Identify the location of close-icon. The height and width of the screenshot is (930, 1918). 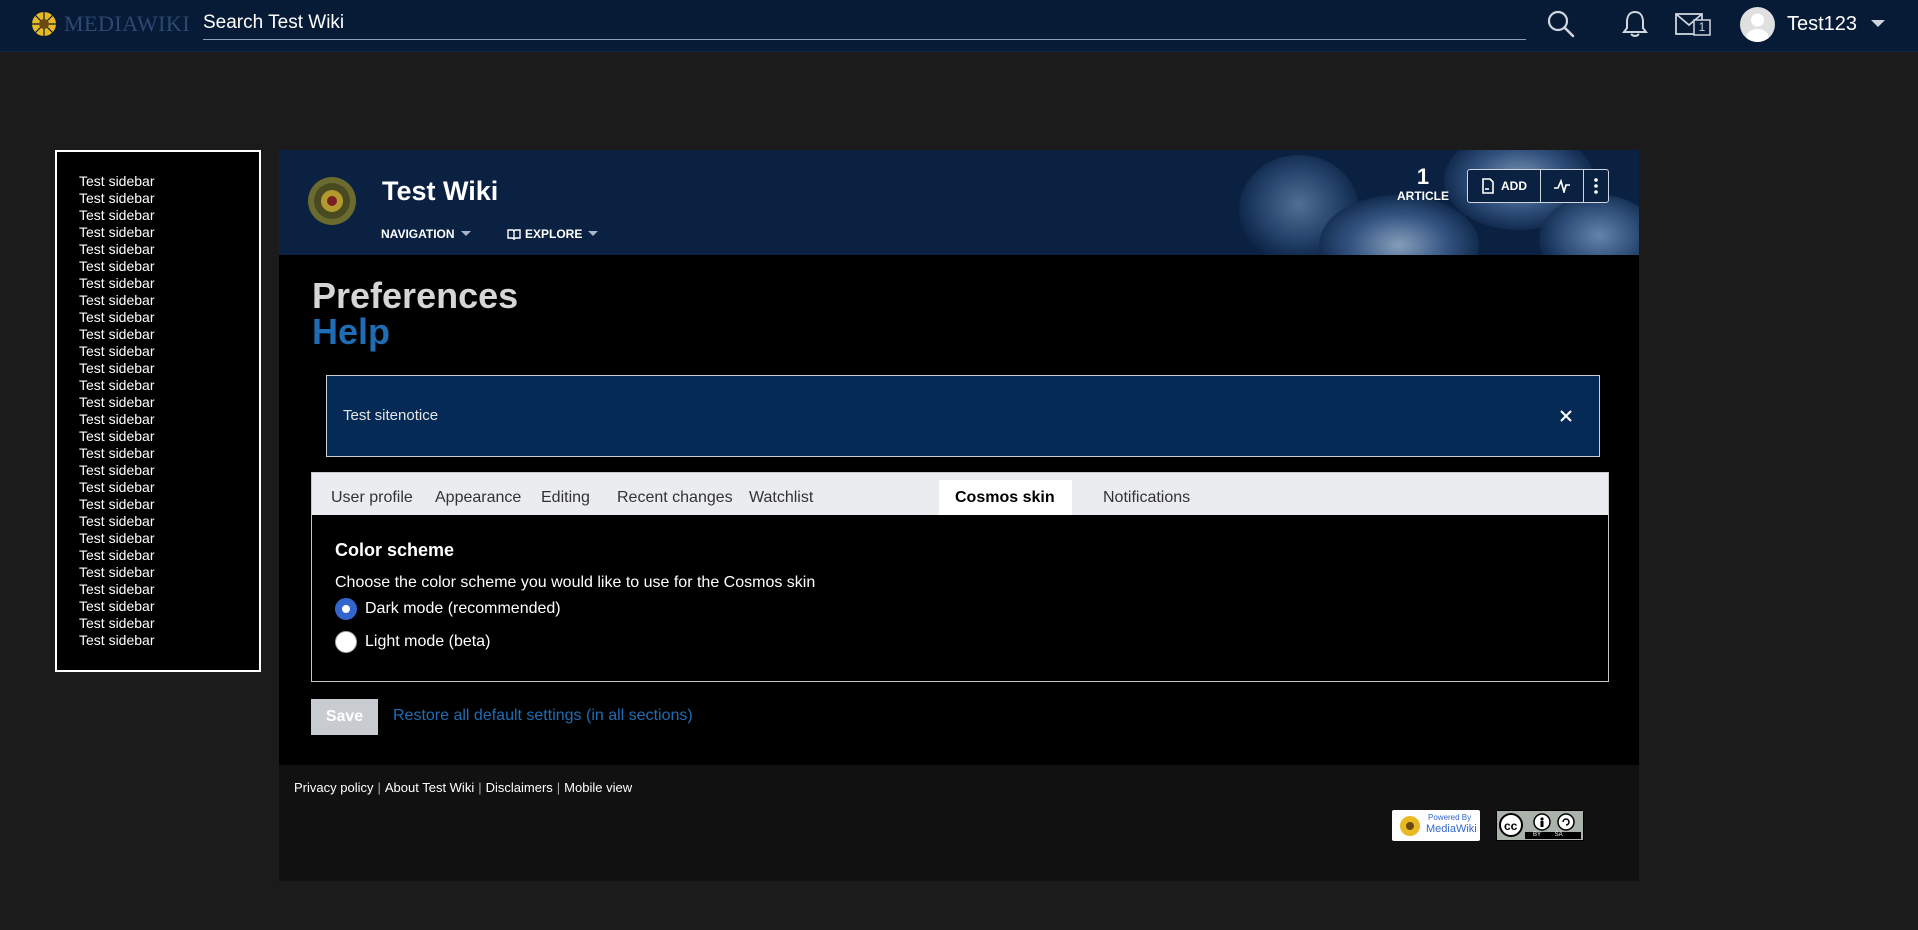
(1566, 416).